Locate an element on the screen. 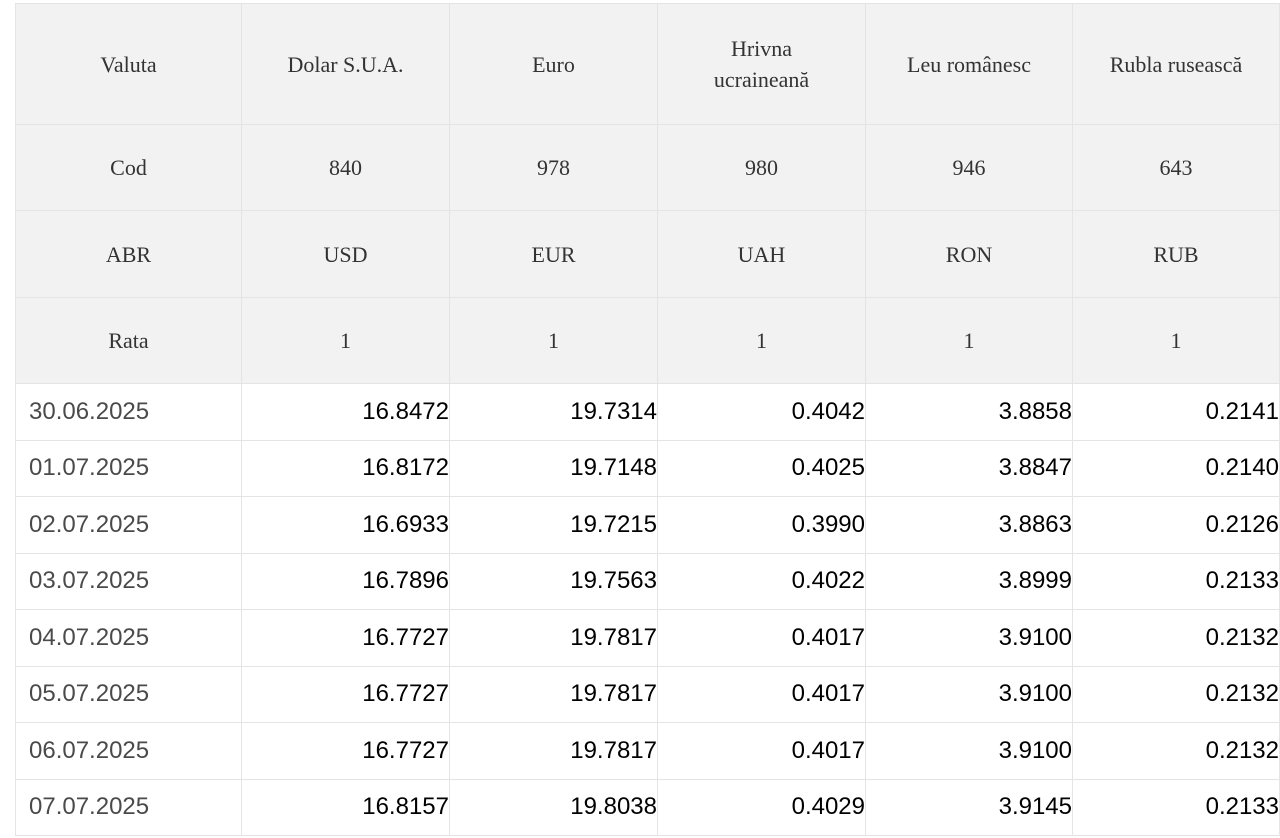 Image resolution: width=1280 pixels, height=838 pixels. rate-rub: 0.2140 is located at coordinates (1176, 468).